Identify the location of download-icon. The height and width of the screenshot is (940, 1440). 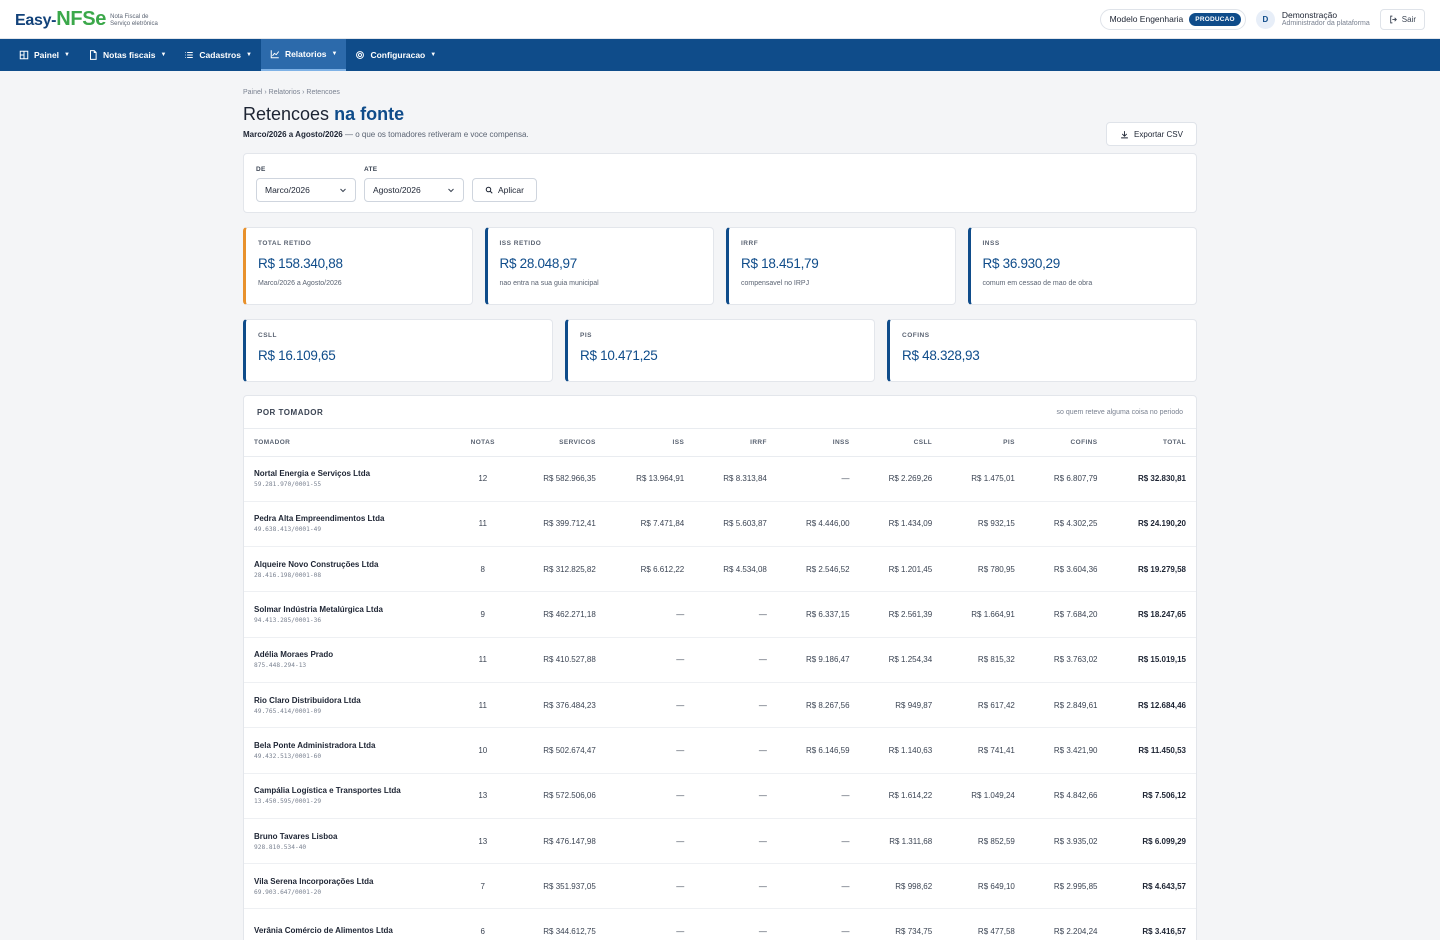
(1124, 134).